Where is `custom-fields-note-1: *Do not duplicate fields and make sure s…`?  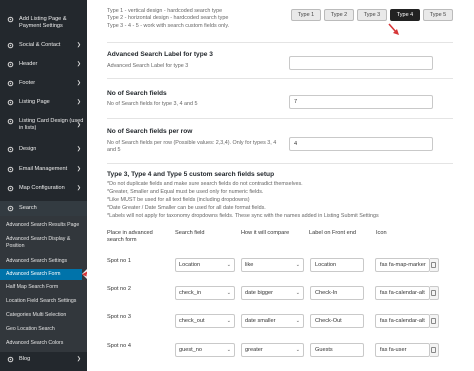
custom-fields-note-1: *Do not duplicate fields and make sure s… is located at coordinates (205, 184).